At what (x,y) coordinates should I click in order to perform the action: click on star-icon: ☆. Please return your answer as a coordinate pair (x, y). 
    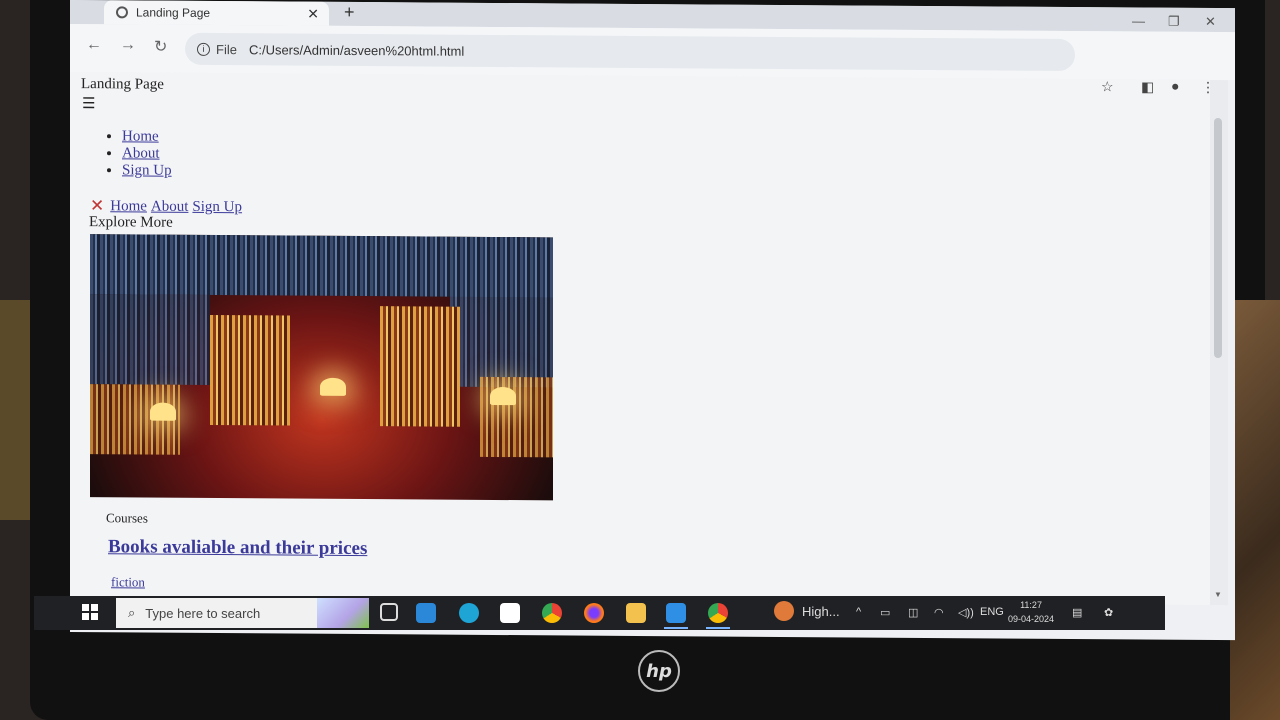
    Looking at the image, I should click on (1107, 87).